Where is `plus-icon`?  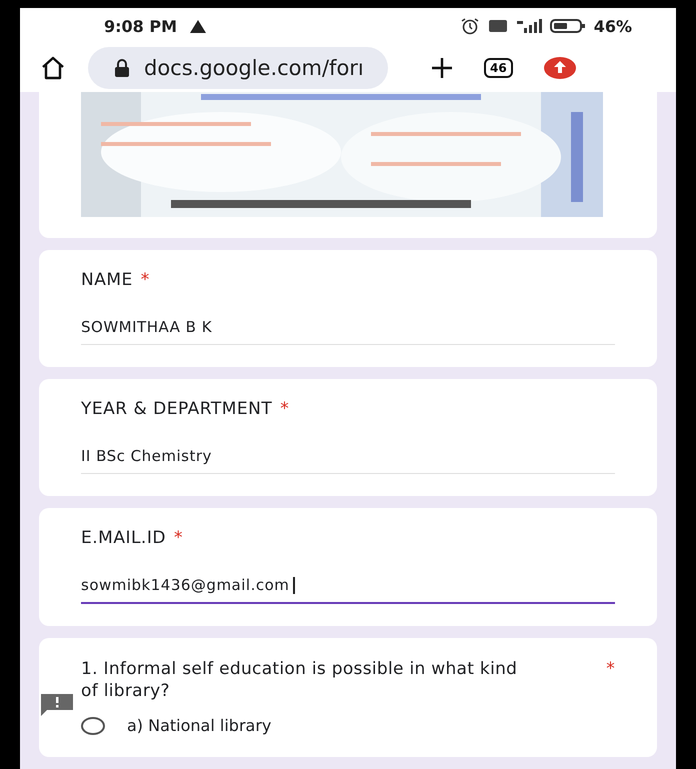
plus-icon is located at coordinates (442, 68).